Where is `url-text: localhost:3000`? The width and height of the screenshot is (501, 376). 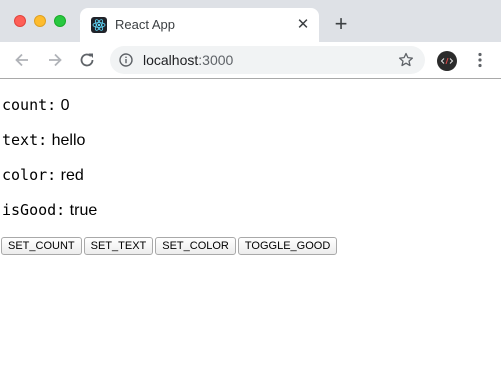
url-text: localhost:3000 is located at coordinates (188, 60).